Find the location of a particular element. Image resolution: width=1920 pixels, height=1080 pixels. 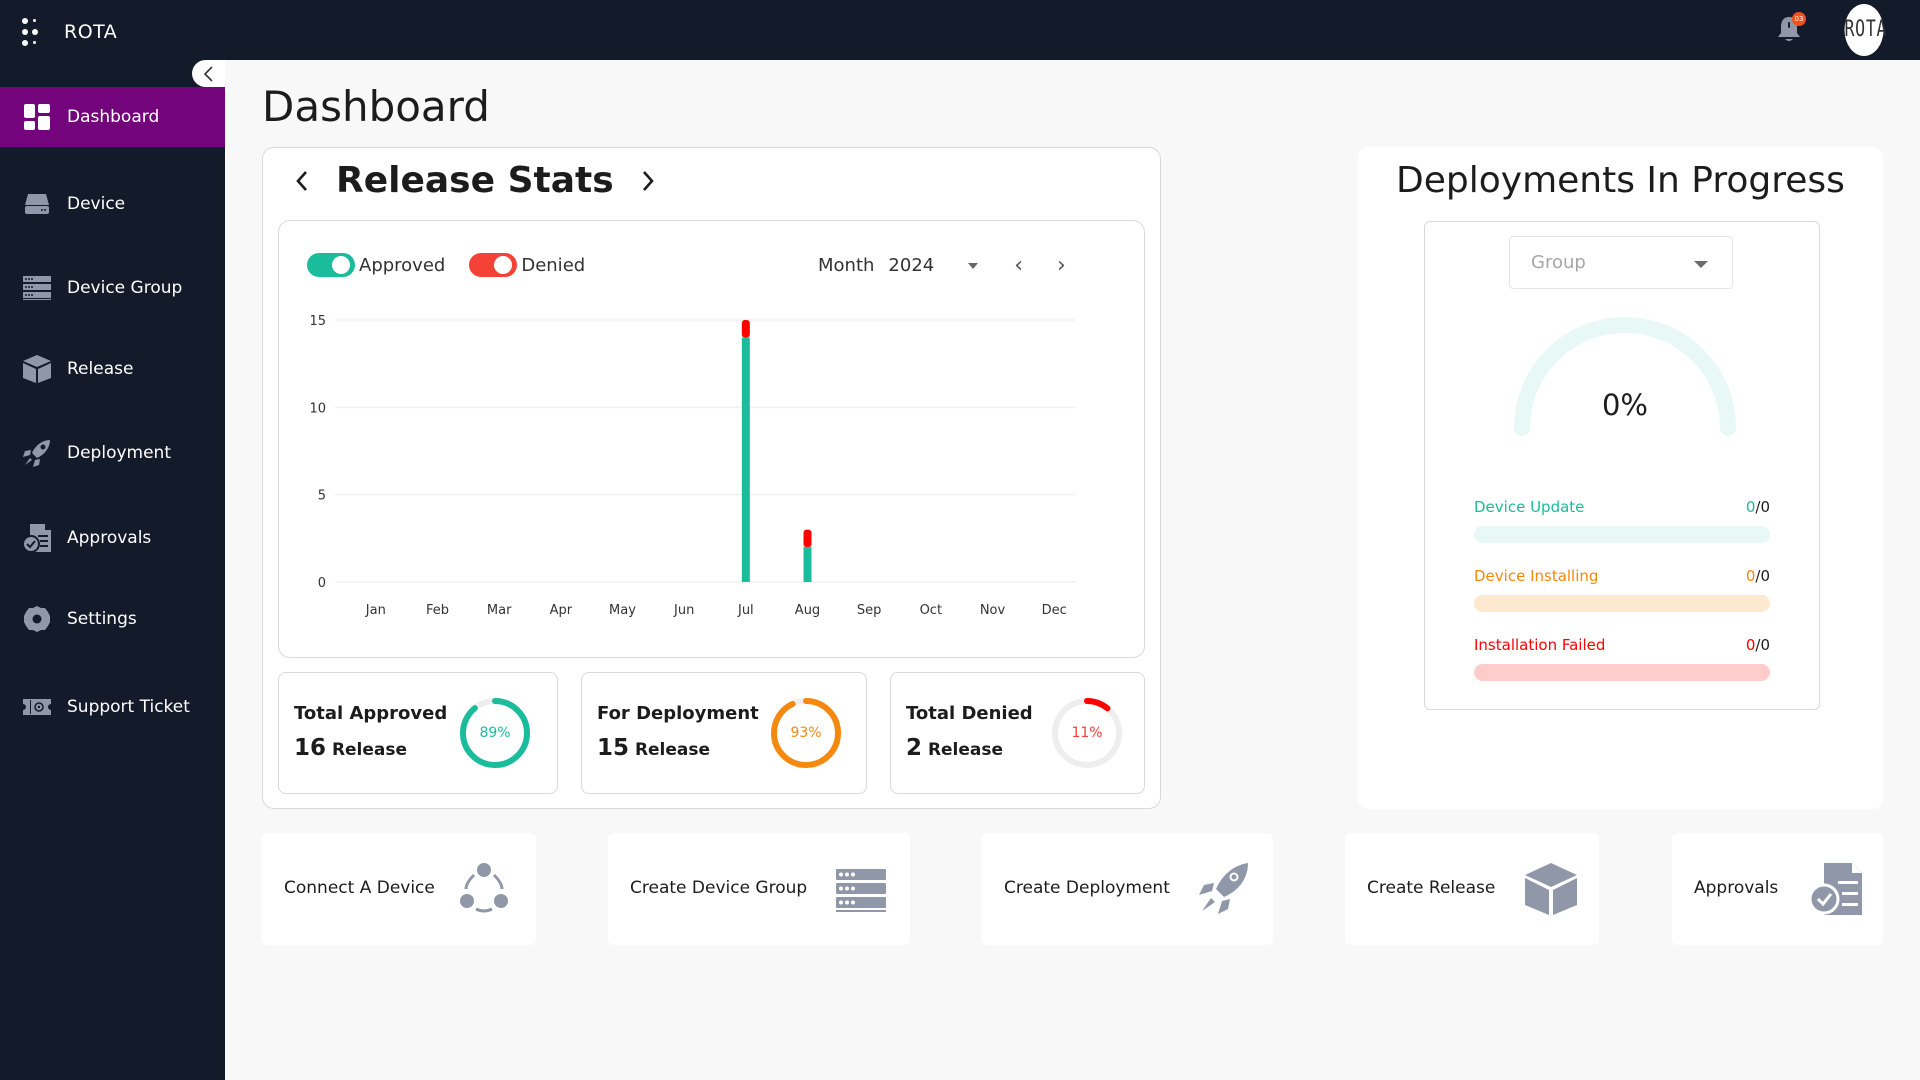

stat-percent: 93% is located at coordinates (806, 733).